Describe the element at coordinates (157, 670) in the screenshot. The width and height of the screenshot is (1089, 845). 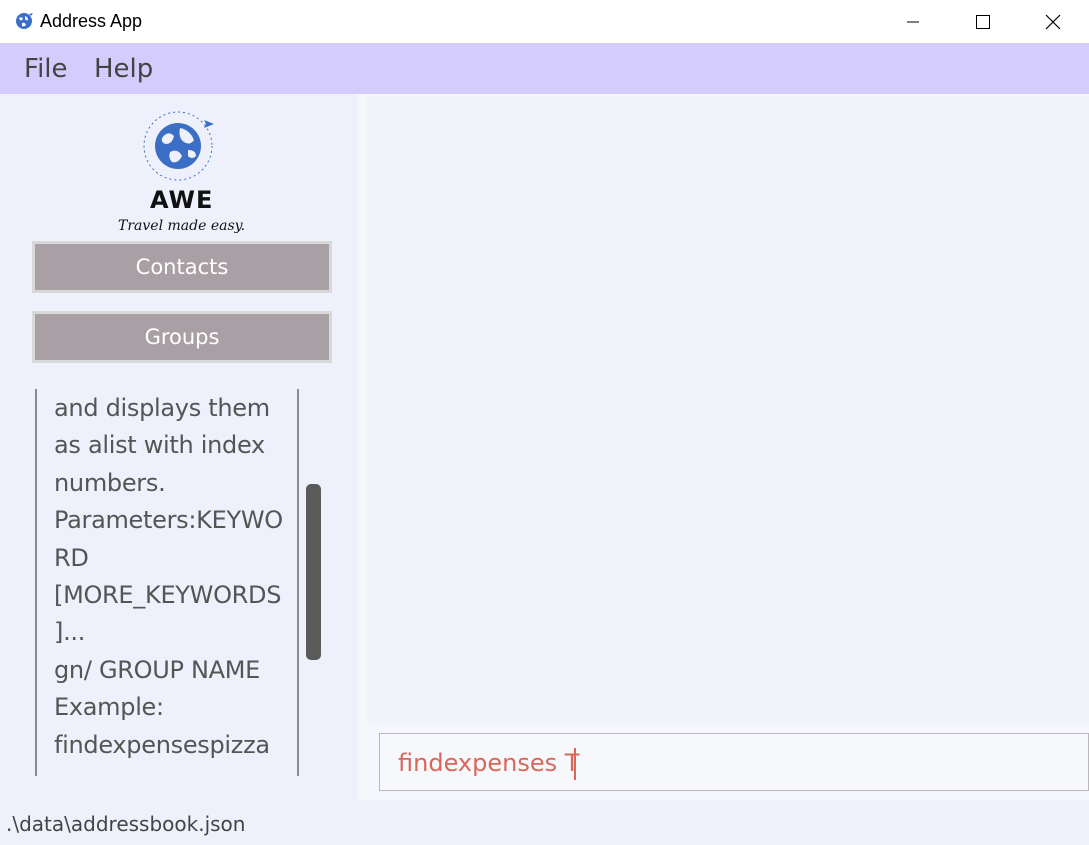
I see `result-line: gn/ GROUP NAME` at that location.